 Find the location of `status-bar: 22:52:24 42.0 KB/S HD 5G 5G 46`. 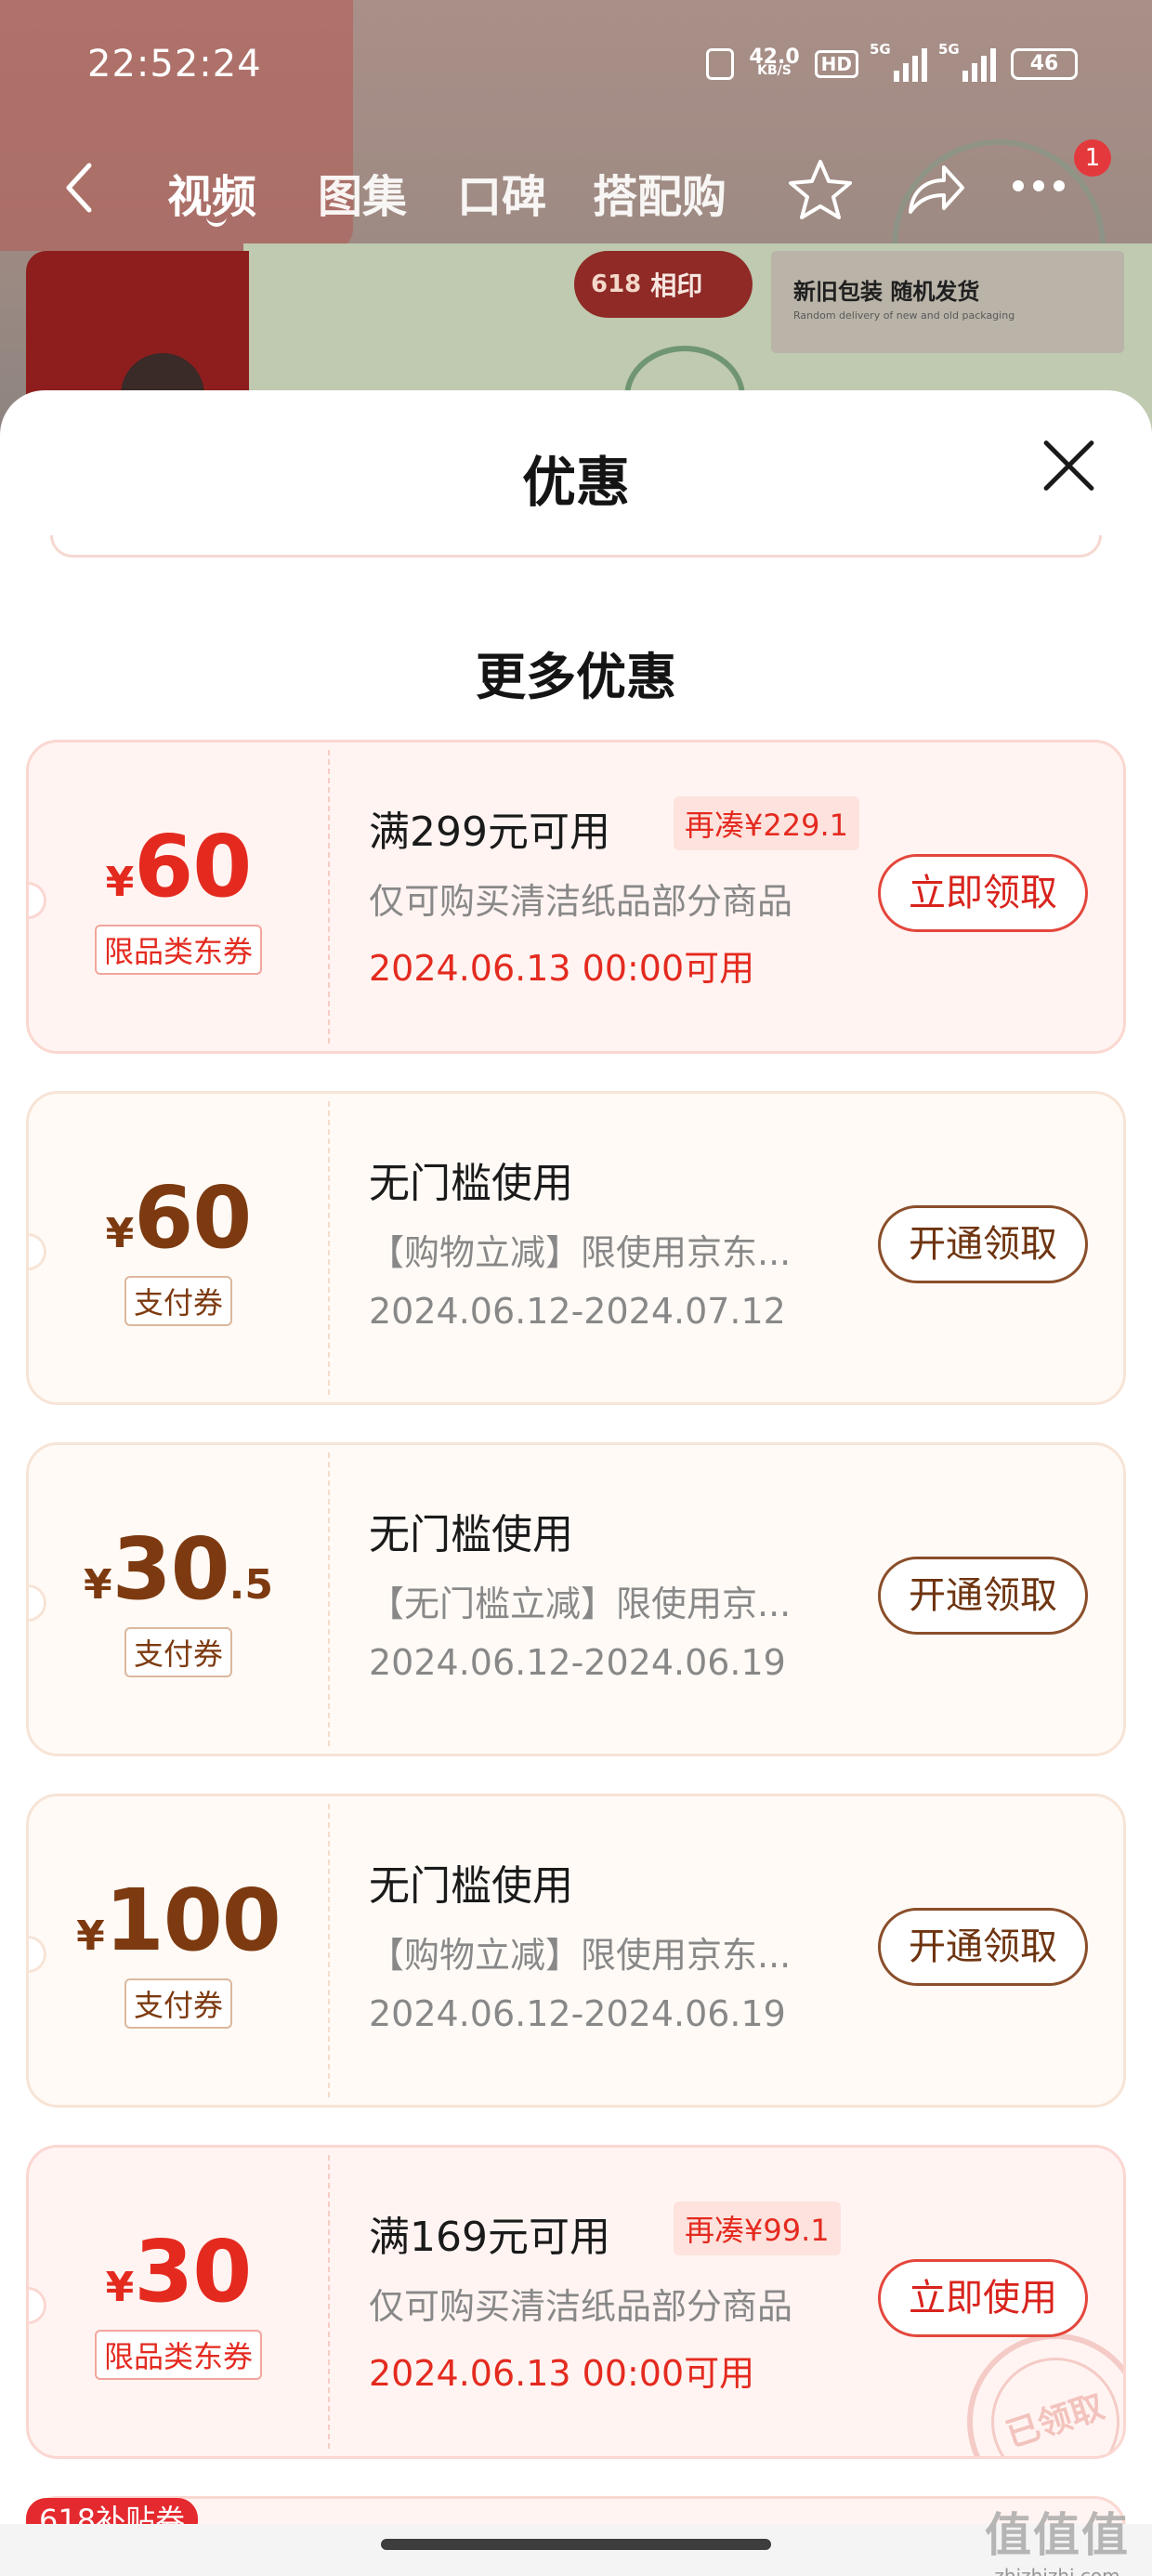

status-bar: 22:52:24 42.0 KB/S HD 5G 5G 46 is located at coordinates (576, 69).